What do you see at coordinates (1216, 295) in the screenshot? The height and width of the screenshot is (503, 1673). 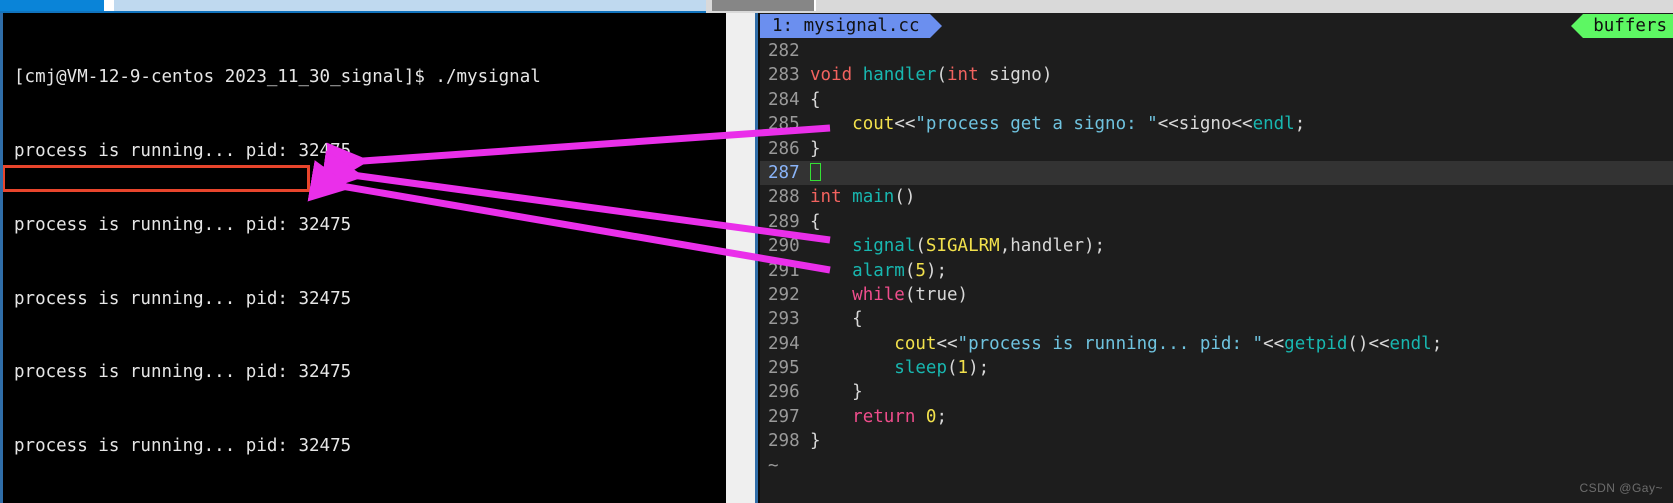 I see `code-line: 292 while(true)` at bounding box center [1216, 295].